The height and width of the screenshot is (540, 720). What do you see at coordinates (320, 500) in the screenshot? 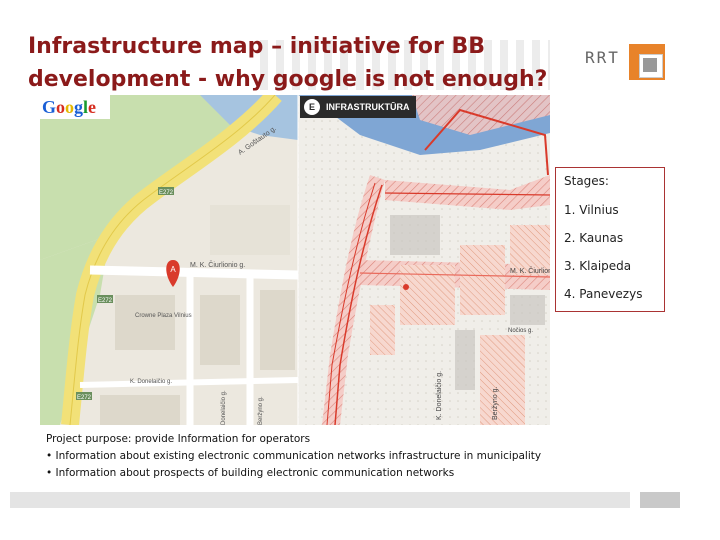
I see `footer-band` at bounding box center [320, 500].